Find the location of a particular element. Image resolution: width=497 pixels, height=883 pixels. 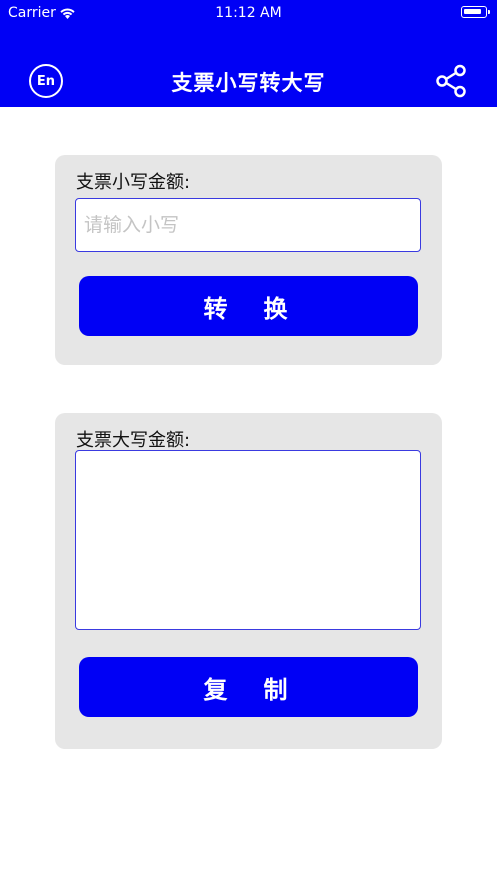

uppercase-amount-label: 支票大写金额: is located at coordinates (133, 440).